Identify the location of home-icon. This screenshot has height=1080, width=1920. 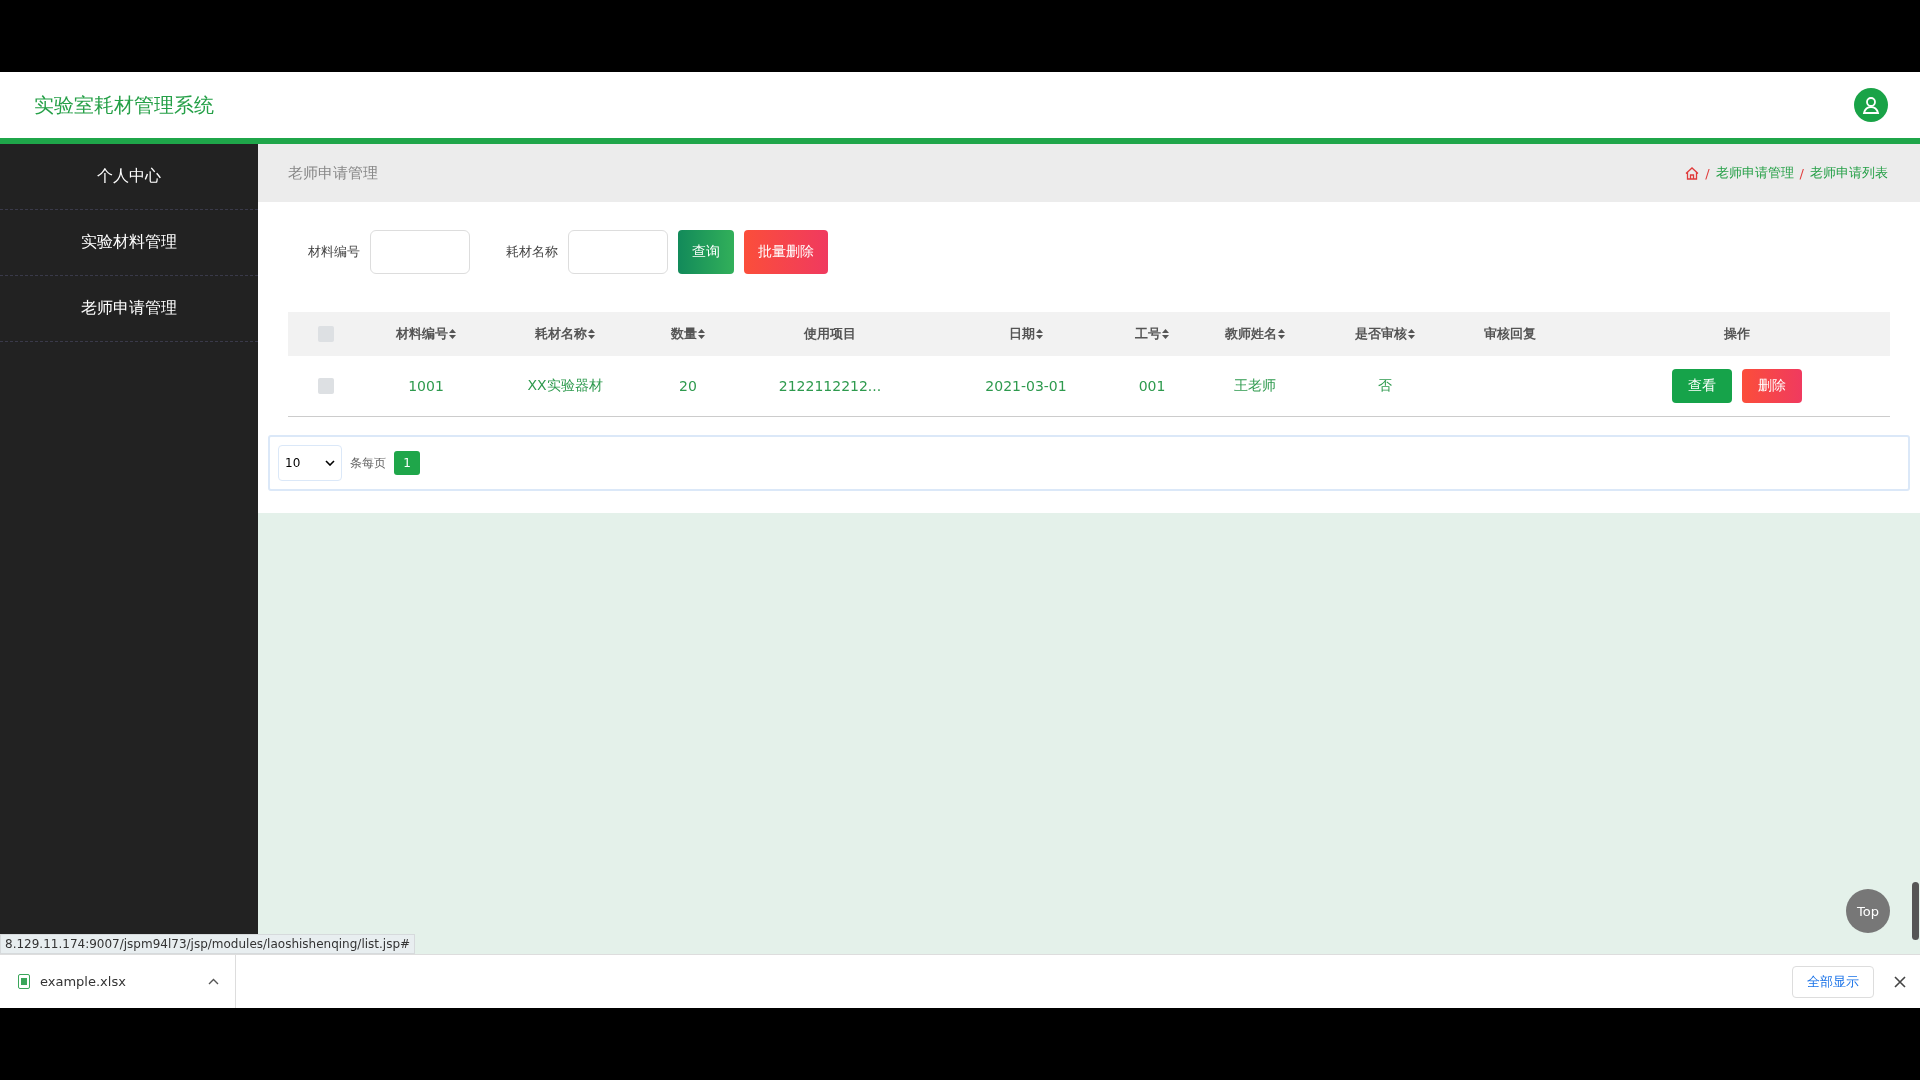
(1692, 173).